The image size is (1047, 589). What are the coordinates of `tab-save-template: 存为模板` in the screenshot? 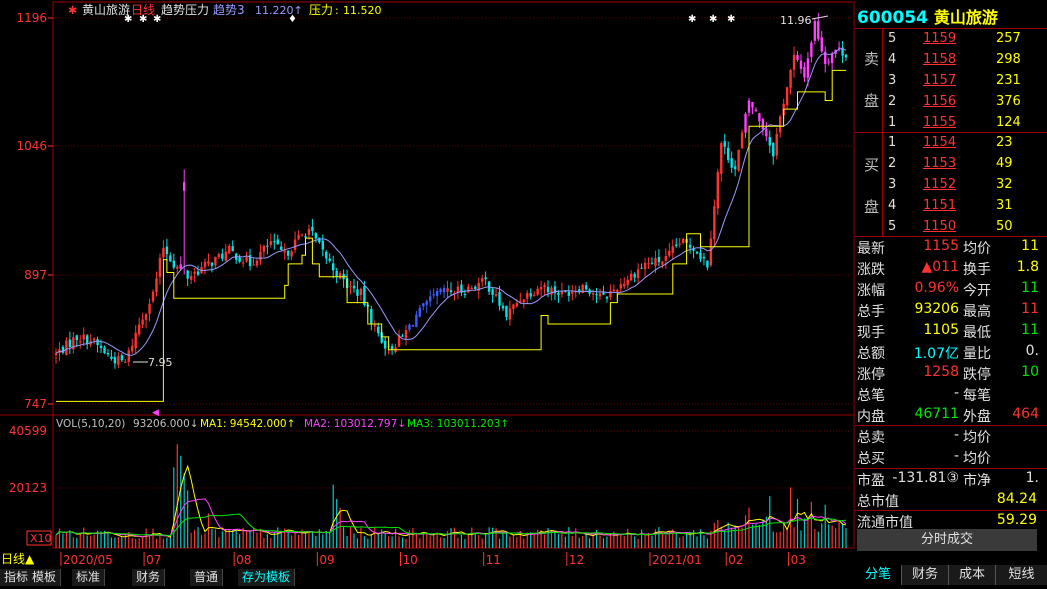 It's located at (267, 577).